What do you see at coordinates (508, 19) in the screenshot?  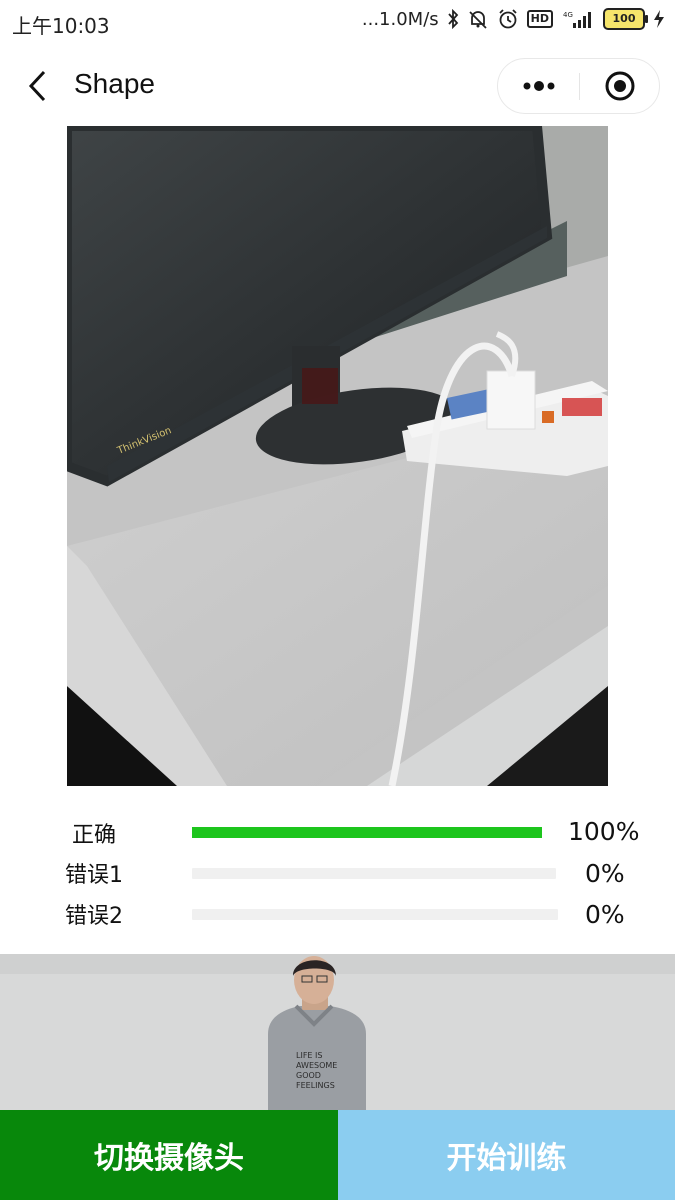 I see `alarm-icon` at bounding box center [508, 19].